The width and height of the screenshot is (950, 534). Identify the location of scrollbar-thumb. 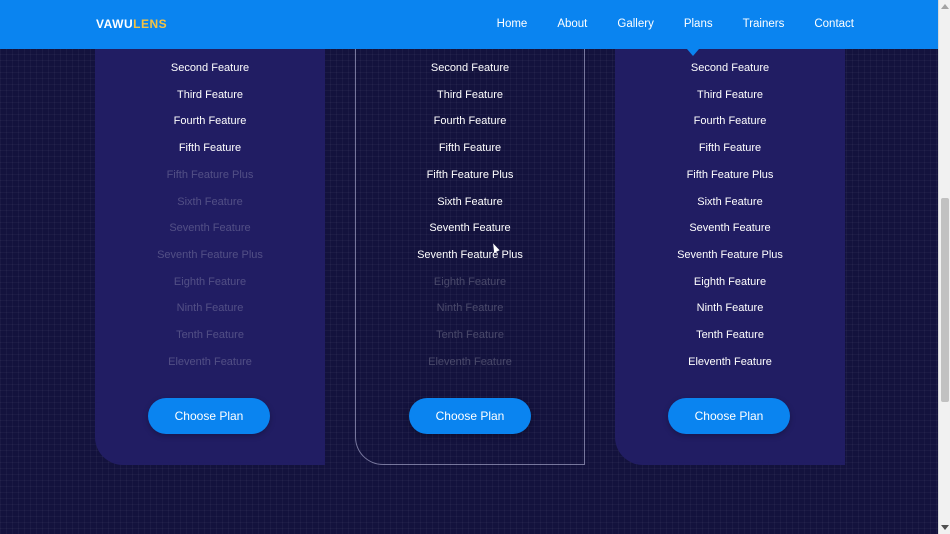
(945, 300).